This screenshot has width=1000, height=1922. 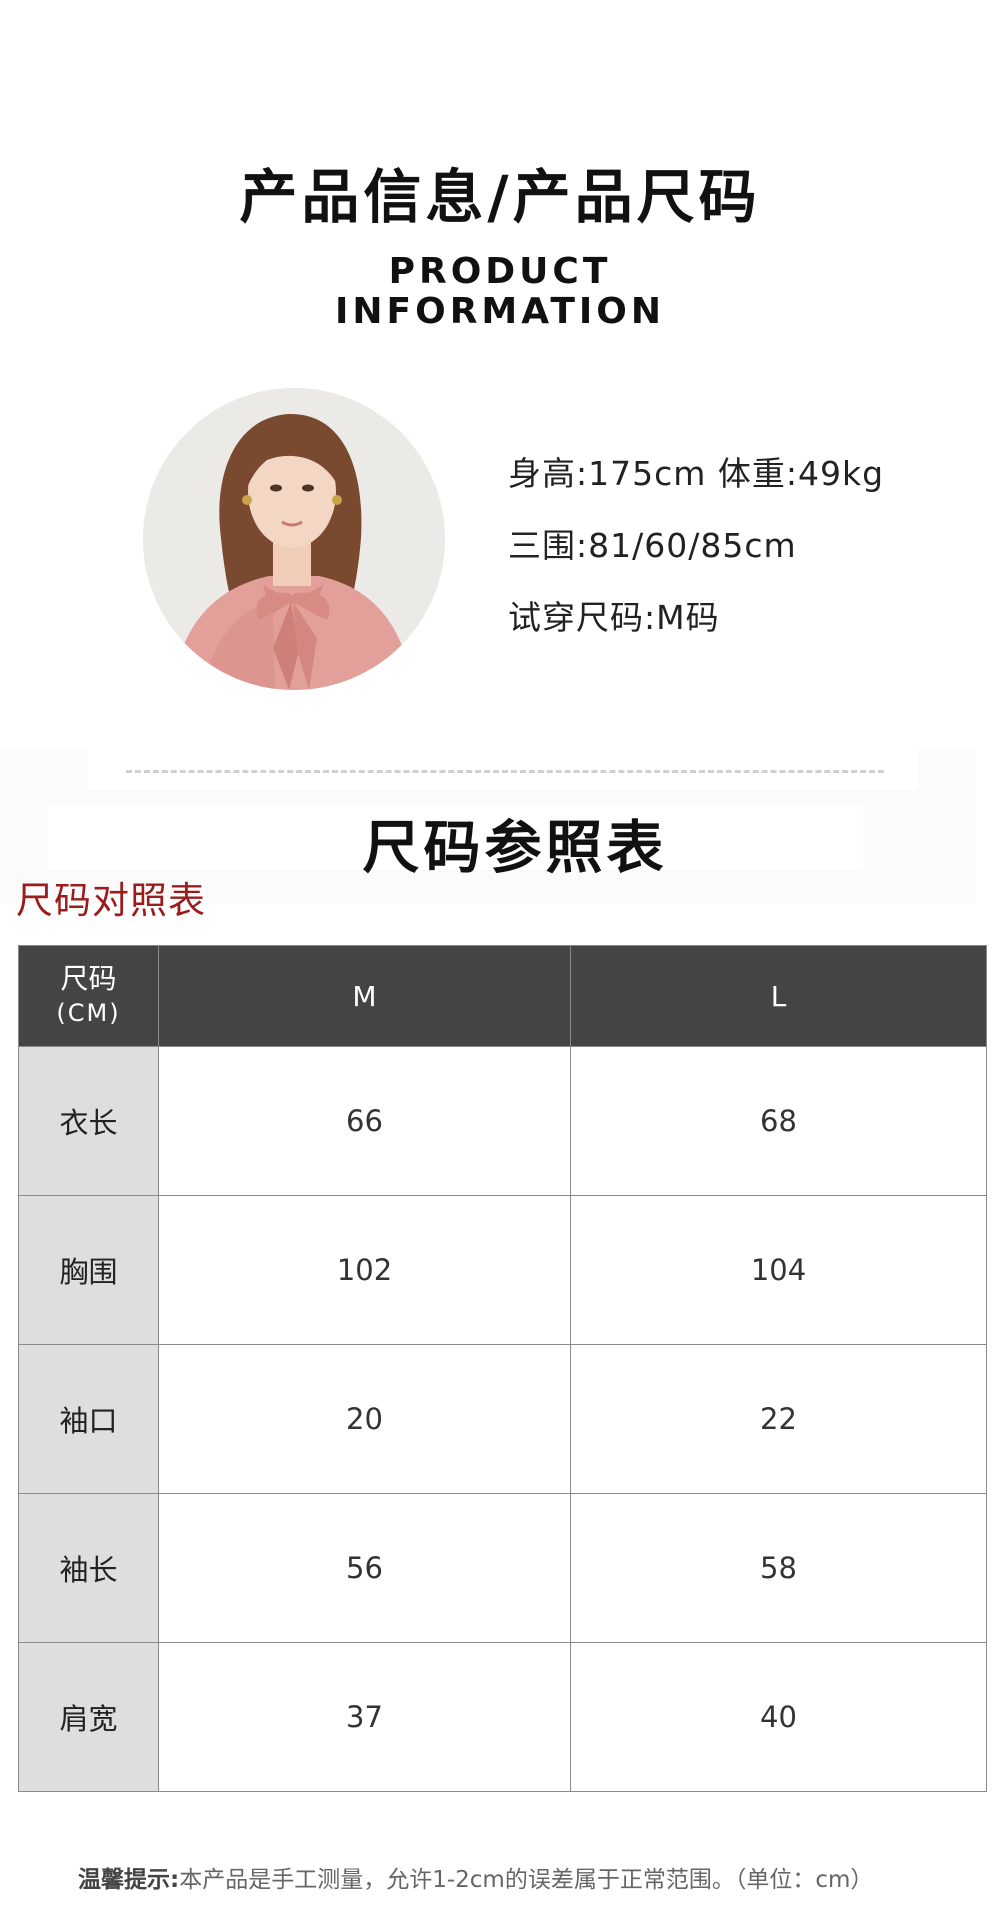 I want to click on subtitle-line-2: INFORMATION, so click(x=499, y=311).